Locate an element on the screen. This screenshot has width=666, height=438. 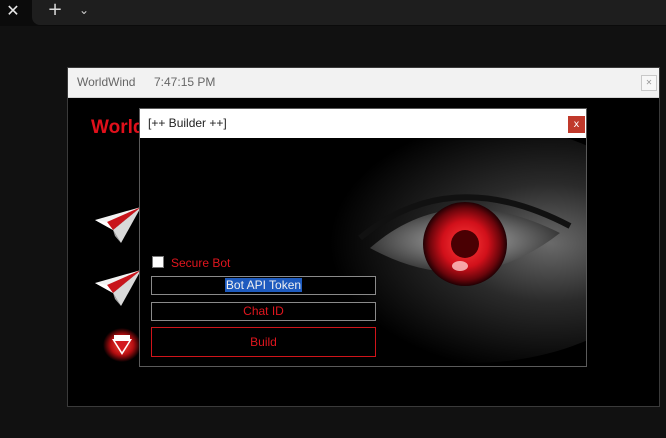
chat-id-input: Chat ID is located at coordinates (263, 311).